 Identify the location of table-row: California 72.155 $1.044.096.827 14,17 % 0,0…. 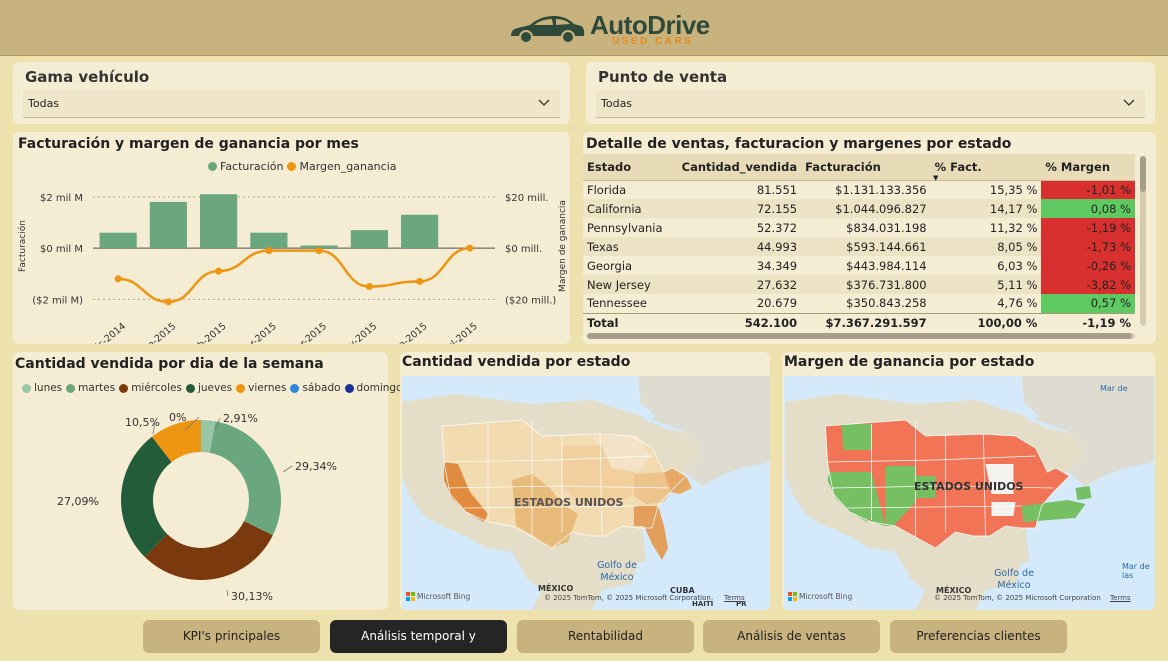
(859, 208).